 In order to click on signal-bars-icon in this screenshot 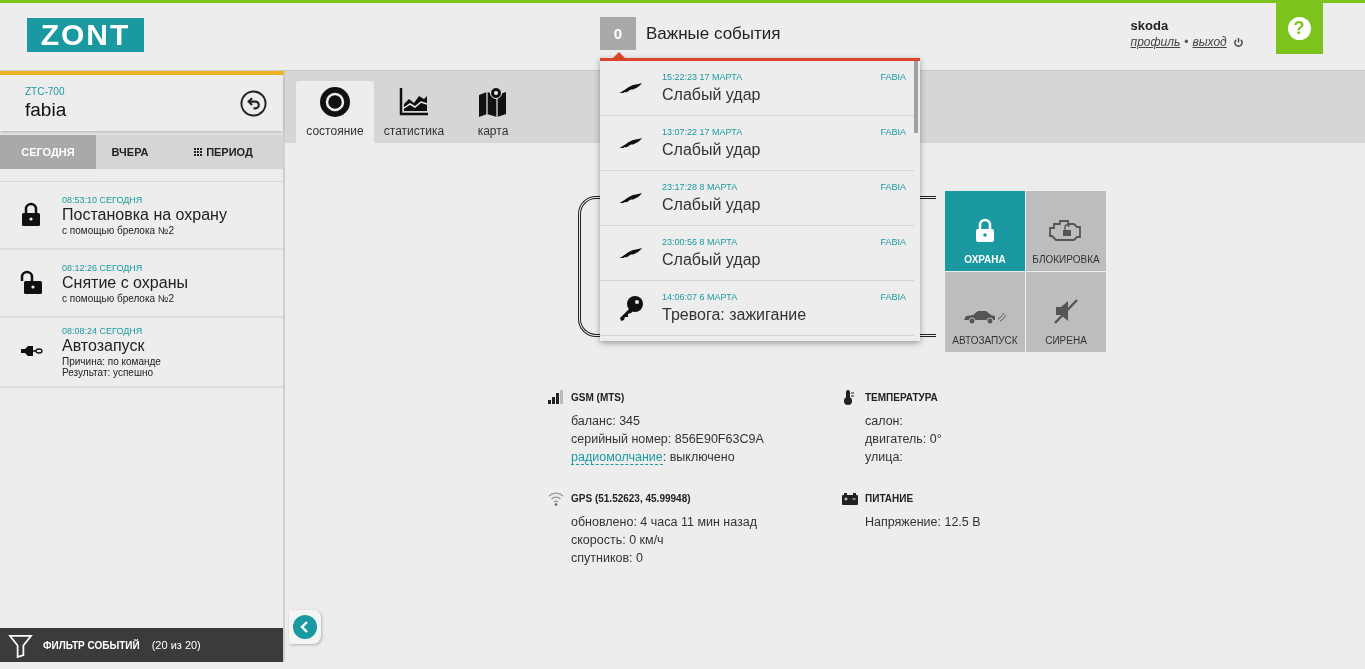, I will do `click(555, 397)`.